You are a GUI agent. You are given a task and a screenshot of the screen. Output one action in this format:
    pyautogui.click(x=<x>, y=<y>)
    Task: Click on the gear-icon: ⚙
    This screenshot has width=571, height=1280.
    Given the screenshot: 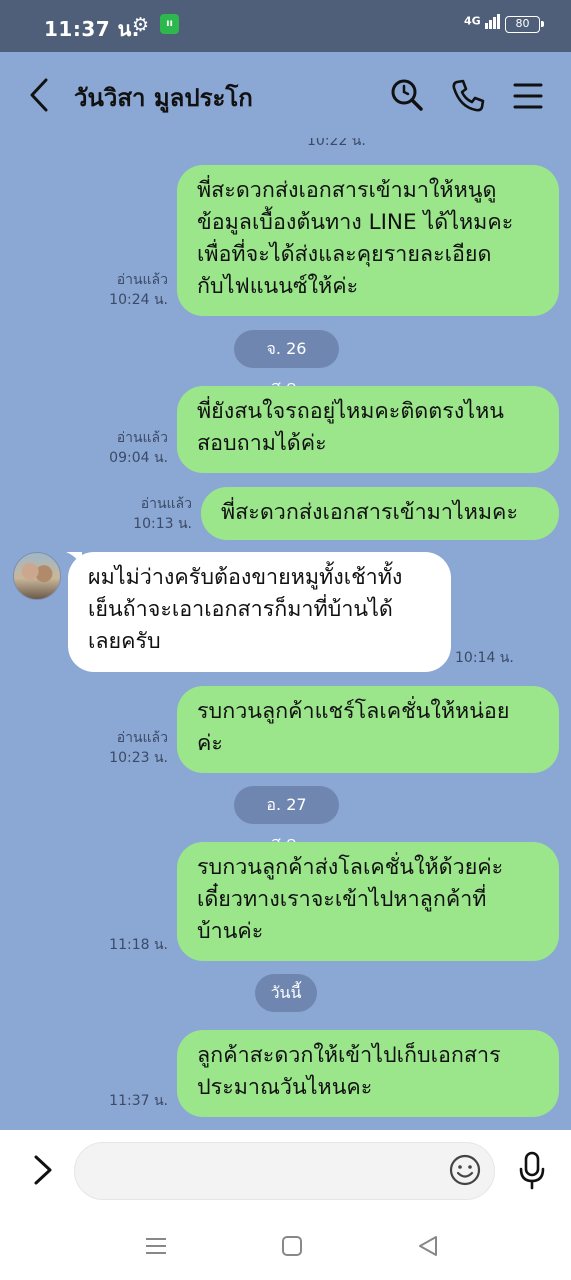 What is the action you would take?
    pyautogui.click(x=141, y=25)
    